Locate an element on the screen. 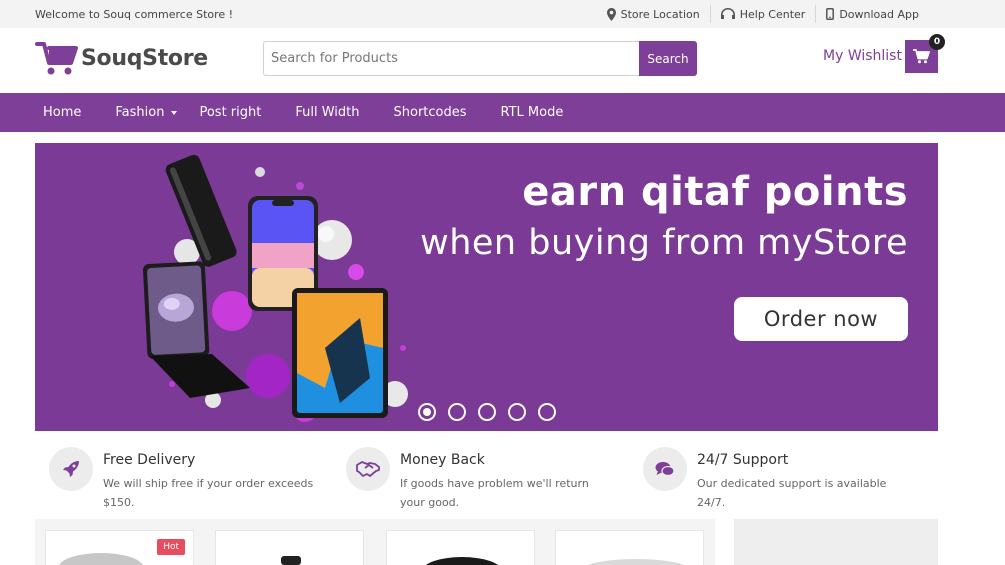 Image resolution: width=1005 pixels, height=565 pixels. top-links: Store Location Help Center Download App is located at coordinates (763, 14).